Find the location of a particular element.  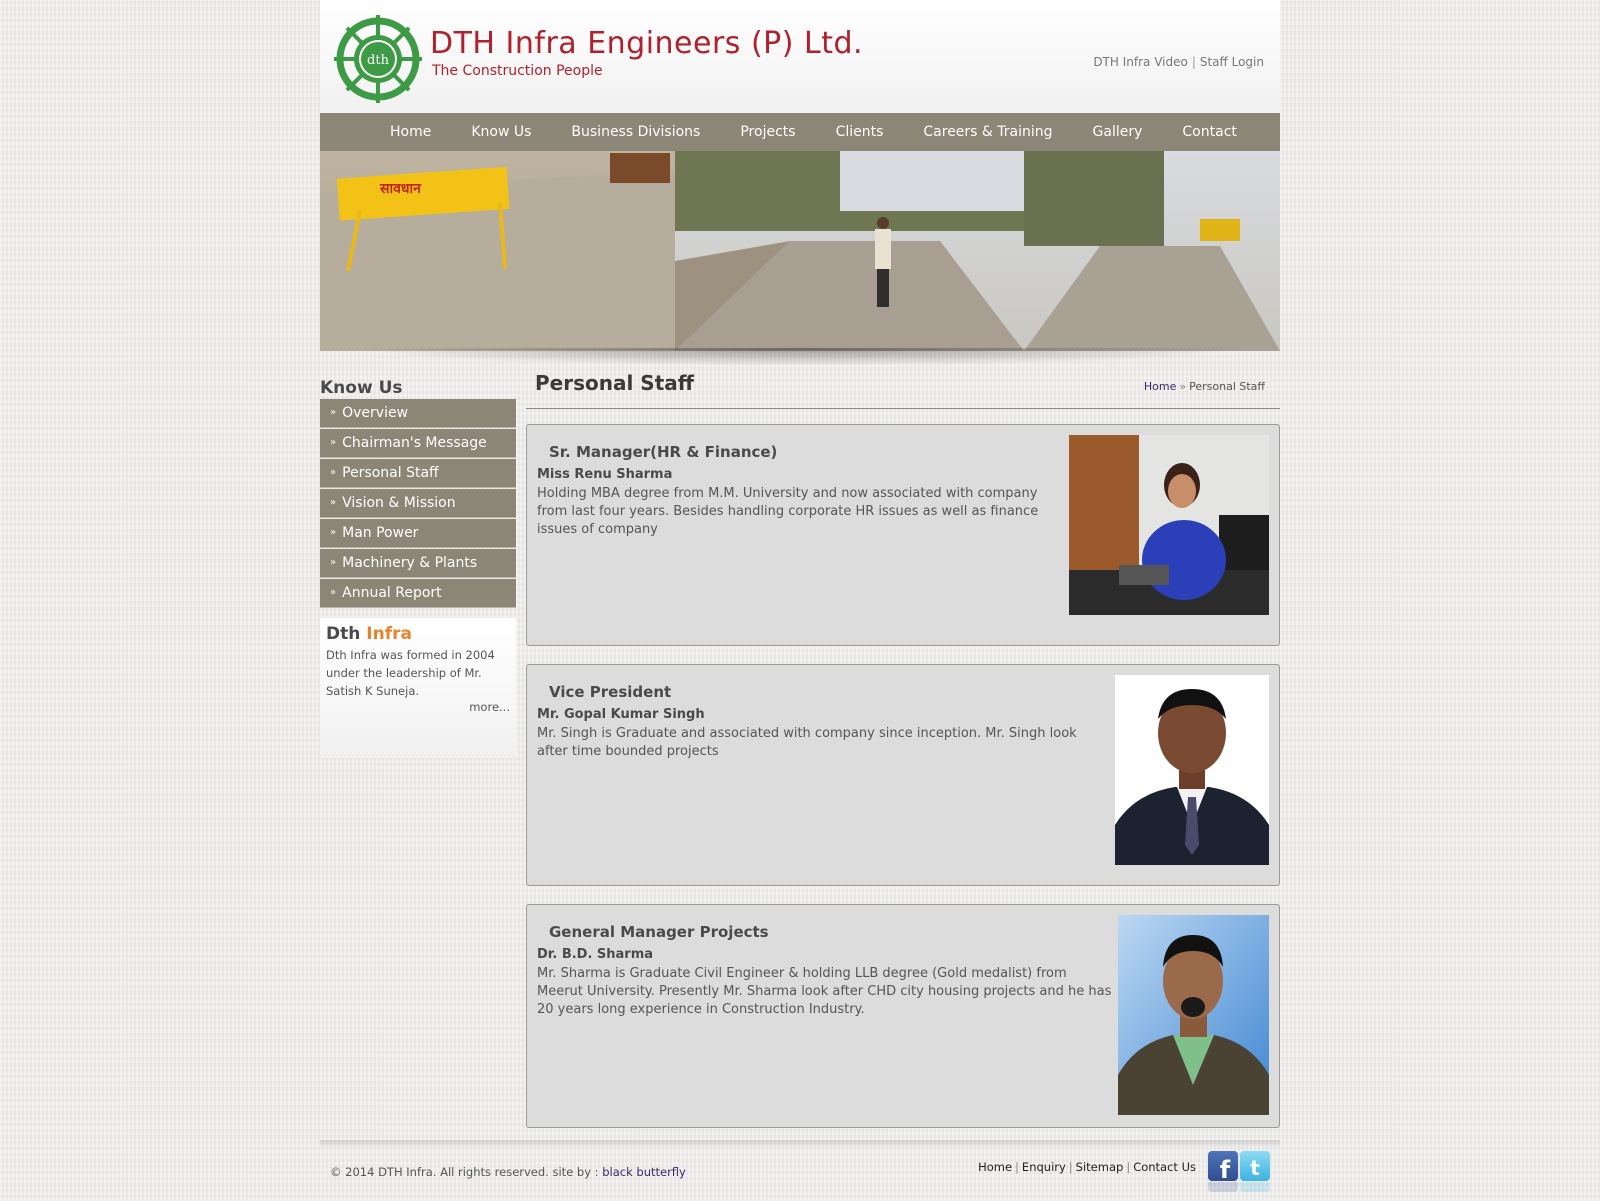

footer-link-contact-us: Contact Us is located at coordinates (1164, 1167).